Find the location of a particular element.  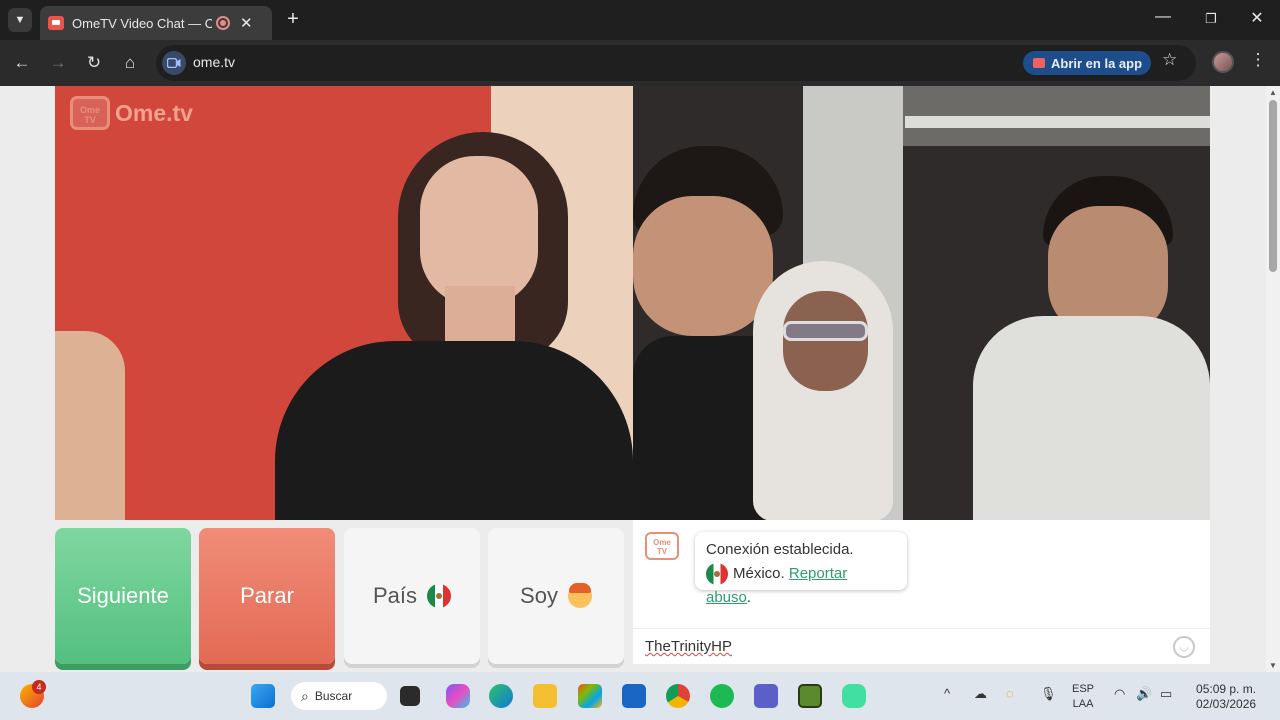

task-view-icon is located at coordinates (410, 696).